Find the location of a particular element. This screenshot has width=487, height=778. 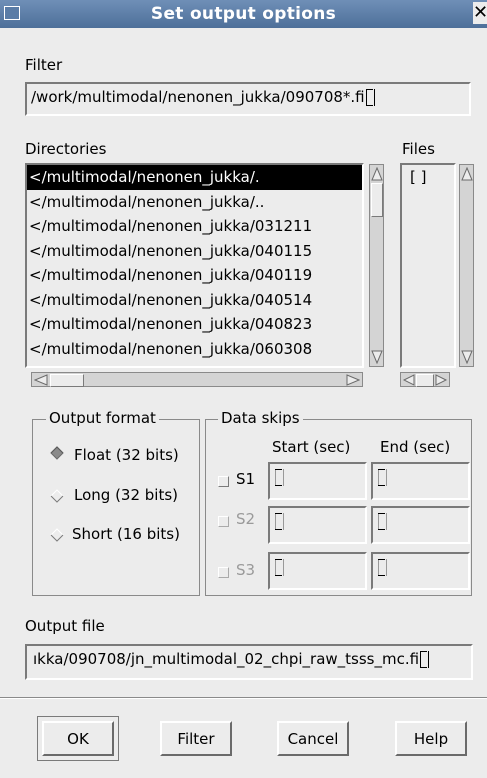

files-hscroll-thumb is located at coordinates (425, 380).